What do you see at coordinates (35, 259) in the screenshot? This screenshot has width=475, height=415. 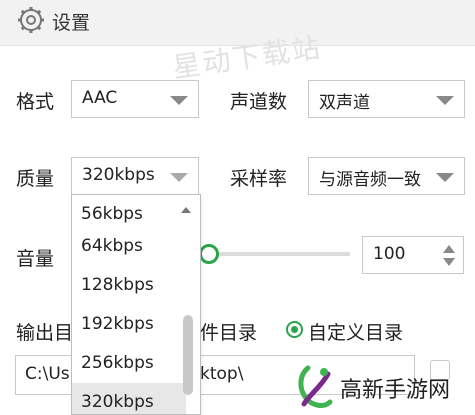 I see `volume-label: 音量` at bounding box center [35, 259].